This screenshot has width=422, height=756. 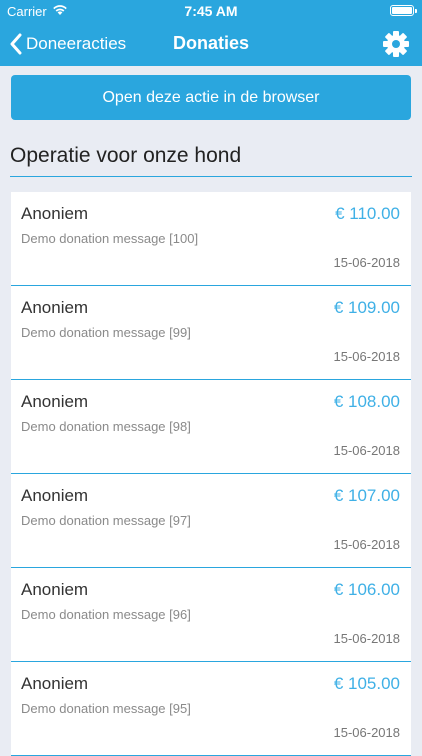 I want to click on battery-icon, so click(x=403, y=10).